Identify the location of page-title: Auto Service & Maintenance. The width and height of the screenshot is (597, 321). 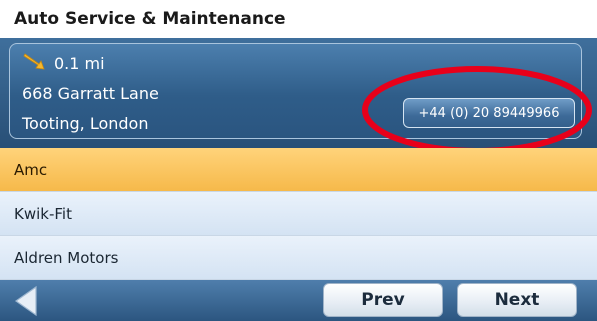
(298, 19).